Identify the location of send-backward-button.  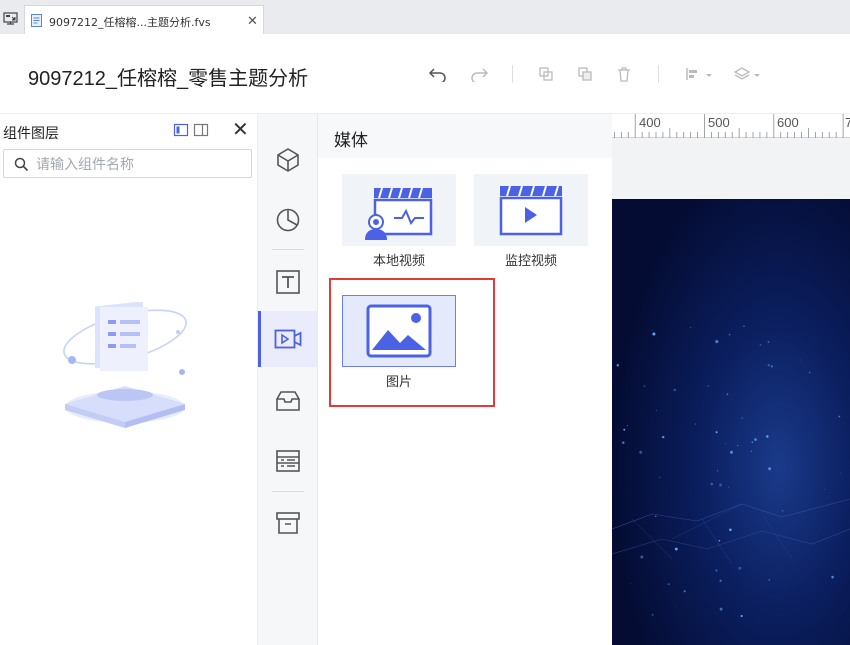
(585, 74).